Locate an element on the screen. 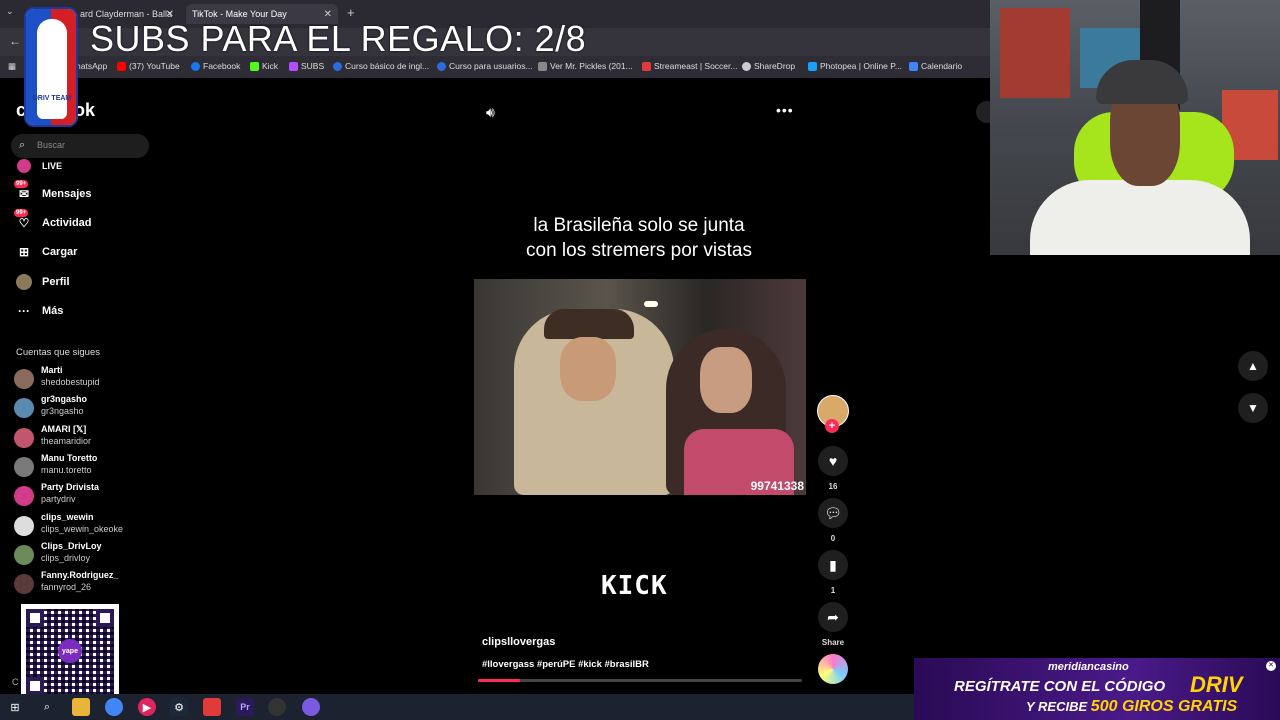 The width and height of the screenshot is (1280, 720). nav-activity: ♡ 99+ Actividad is located at coordinates (53, 221).